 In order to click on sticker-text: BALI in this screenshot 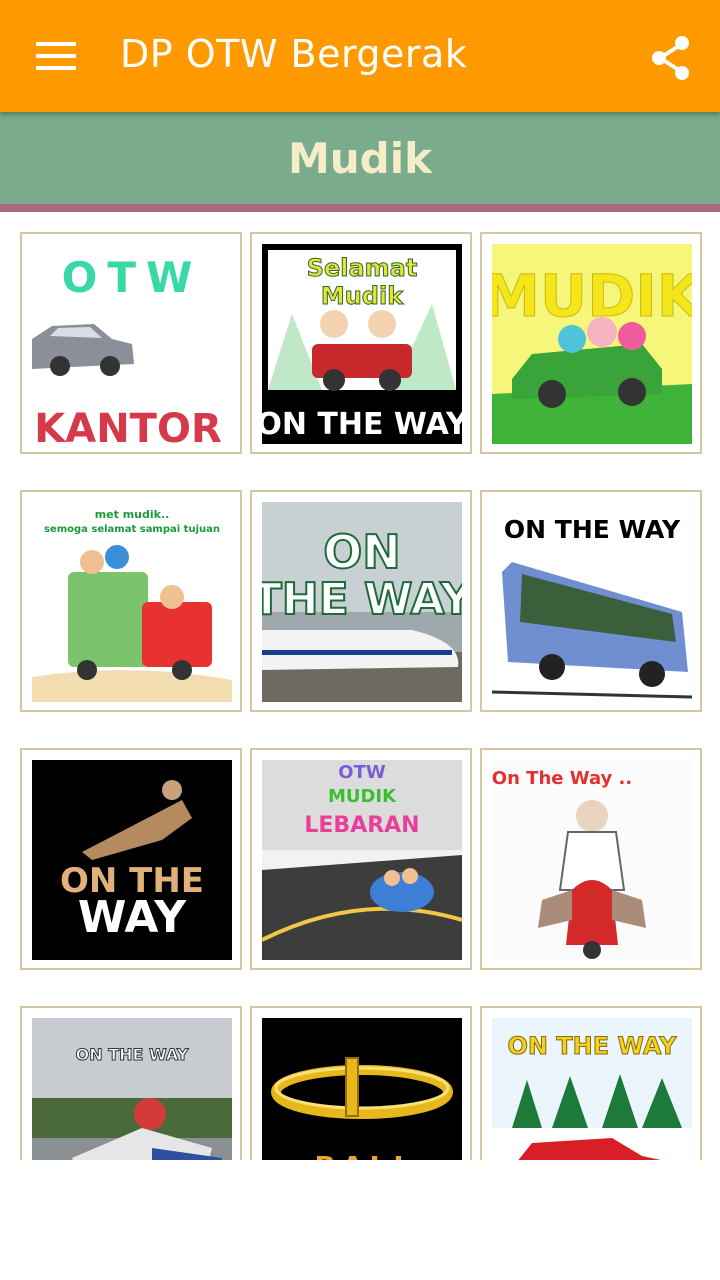, I will do `click(361, 1155)`.